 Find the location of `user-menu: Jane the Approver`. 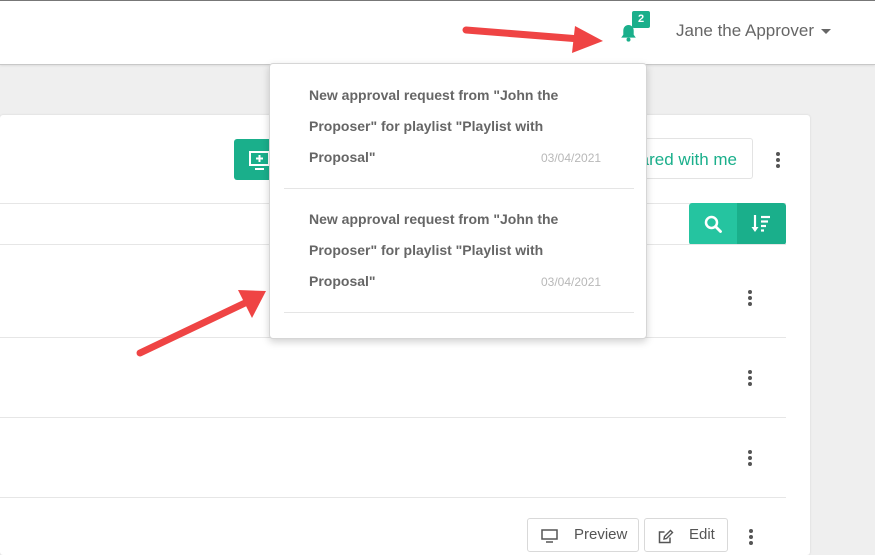

user-menu: Jane the Approver is located at coordinates (753, 31).